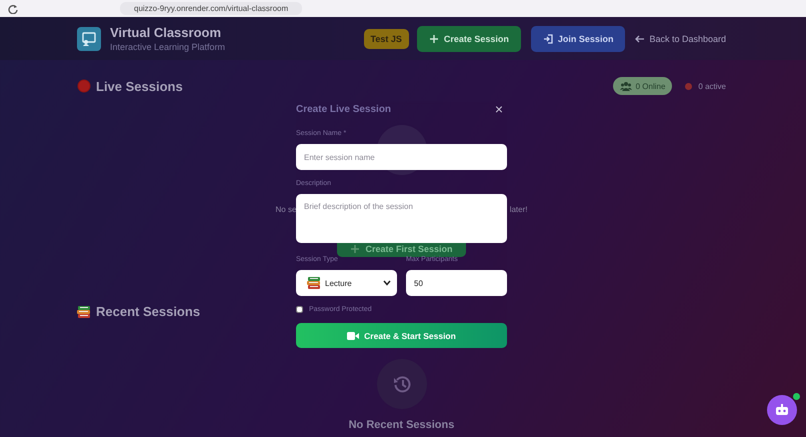 The height and width of the screenshot is (437, 806). What do you see at coordinates (211, 8) in the screenshot?
I see `url-text: quizzo-9ryy.onrender.com/virtual-classroom` at bounding box center [211, 8].